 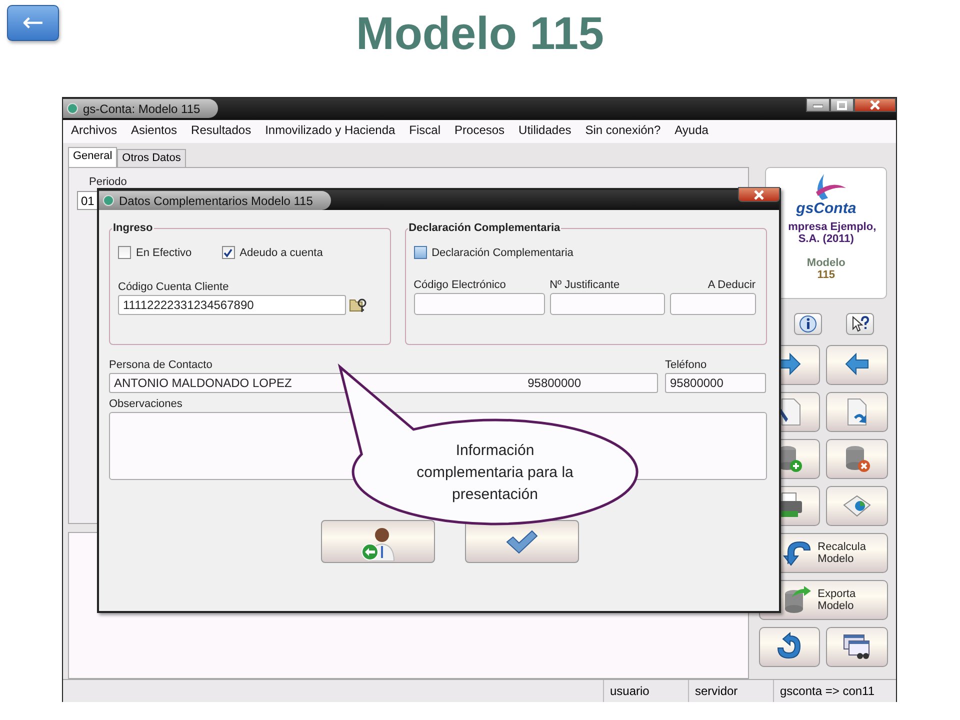 I want to click on group-title: Declaración Complementaria, so click(x=485, y=228).